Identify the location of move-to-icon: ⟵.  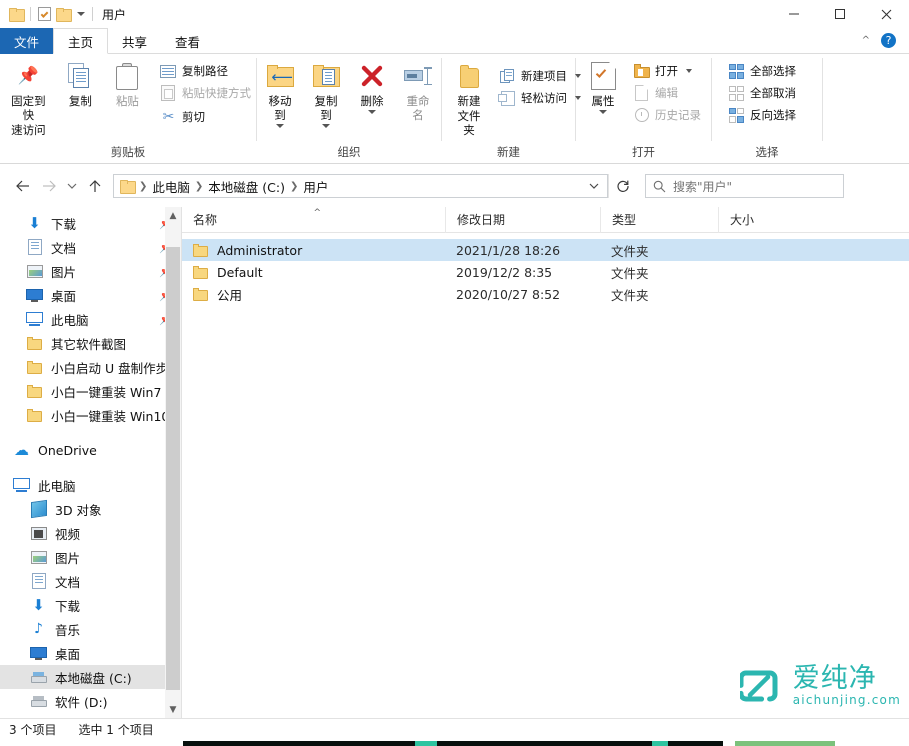
(280, 76).